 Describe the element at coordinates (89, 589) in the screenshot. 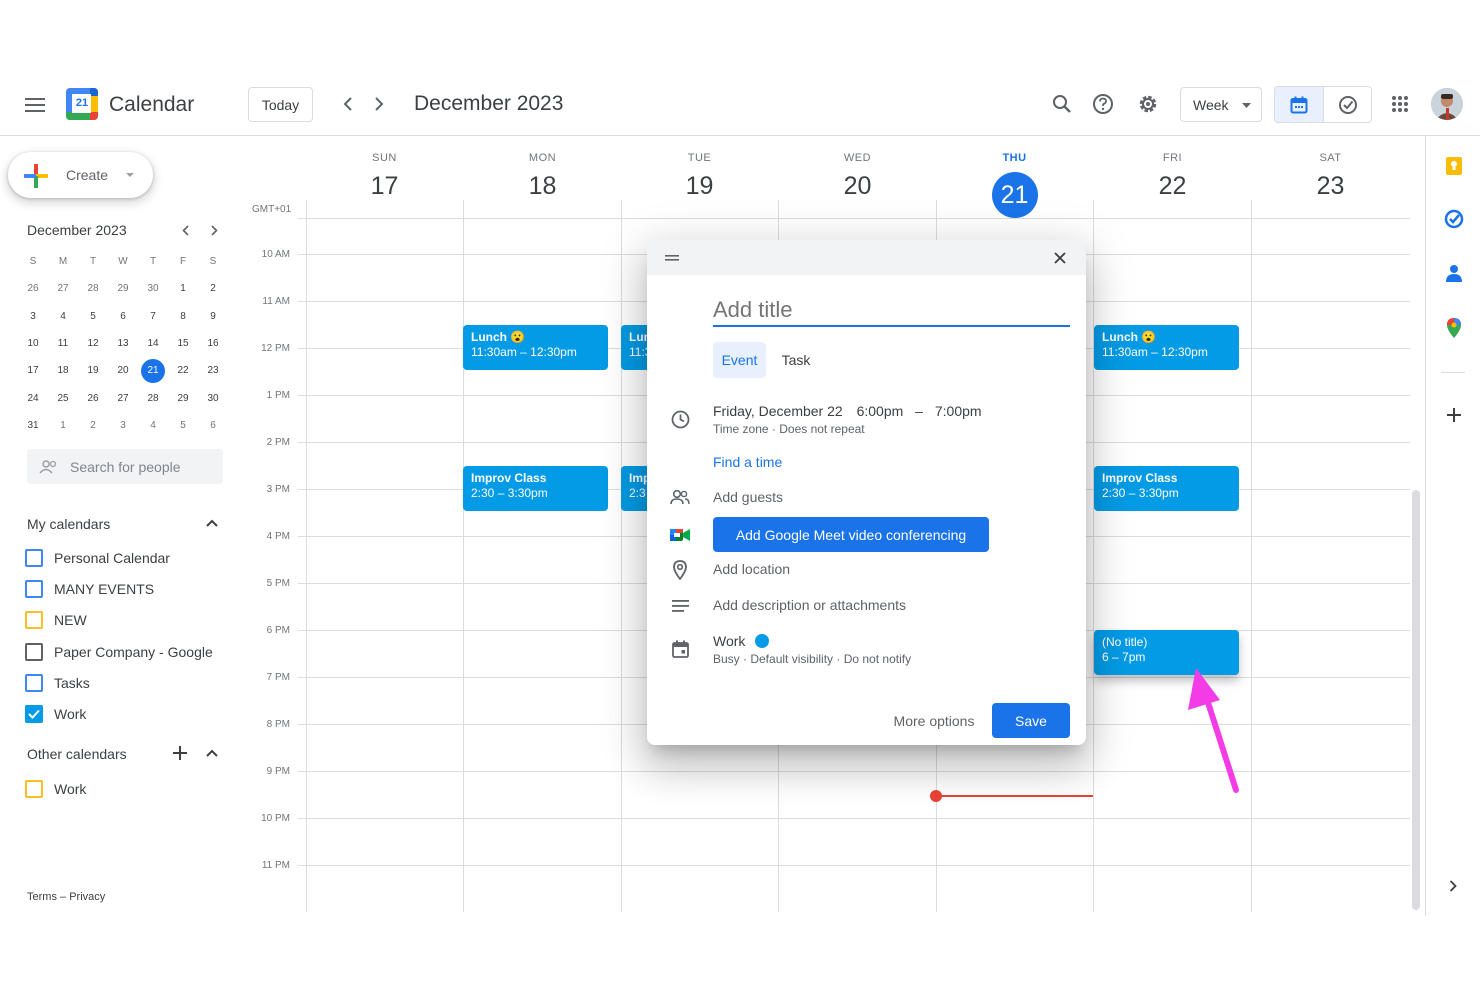

I see `calendar-item-many-events: MANY EVENTS` at that location.